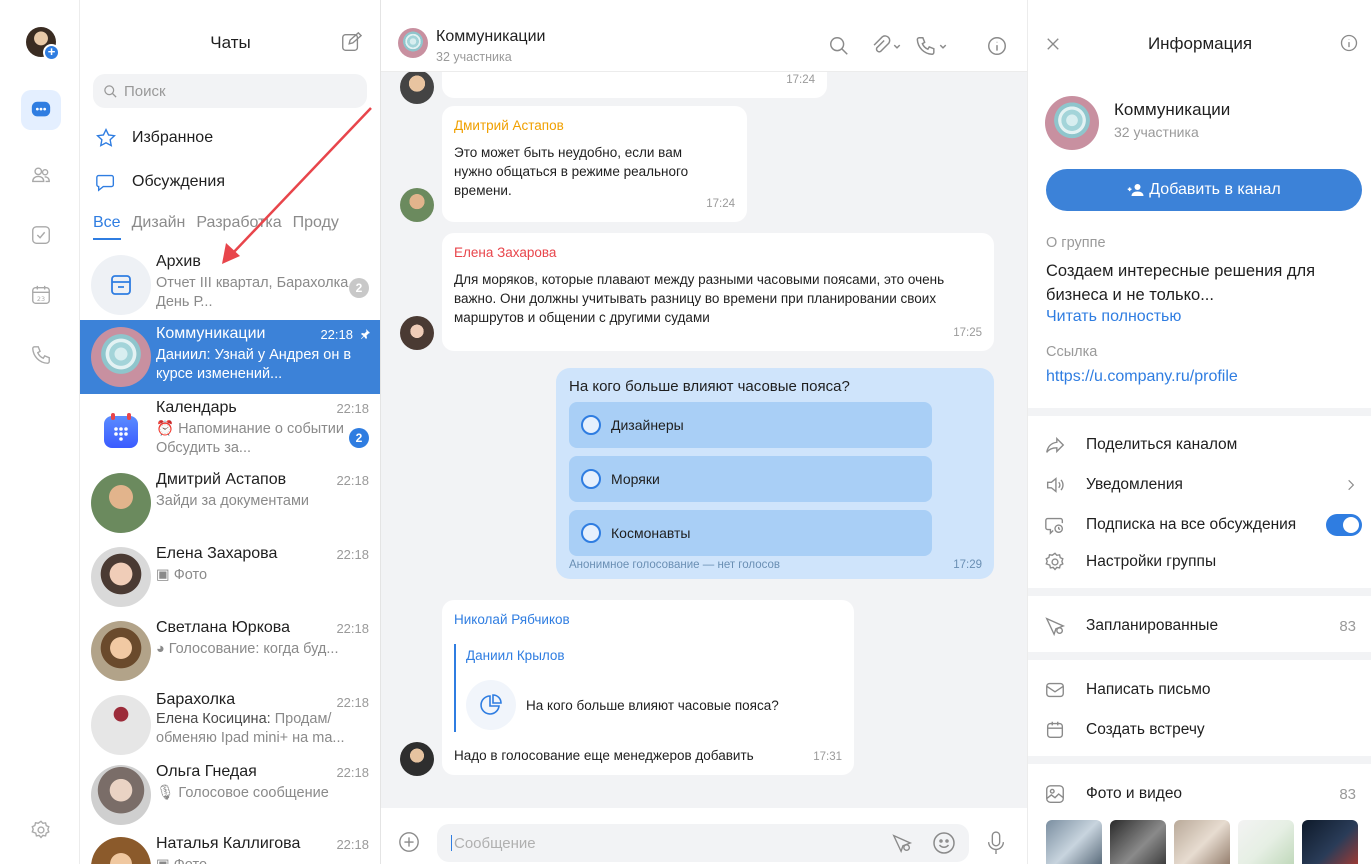  Describe the element at coordinates (1199, 794) in the screenshot. I see `media-row: Фото и видео 83` at that location.